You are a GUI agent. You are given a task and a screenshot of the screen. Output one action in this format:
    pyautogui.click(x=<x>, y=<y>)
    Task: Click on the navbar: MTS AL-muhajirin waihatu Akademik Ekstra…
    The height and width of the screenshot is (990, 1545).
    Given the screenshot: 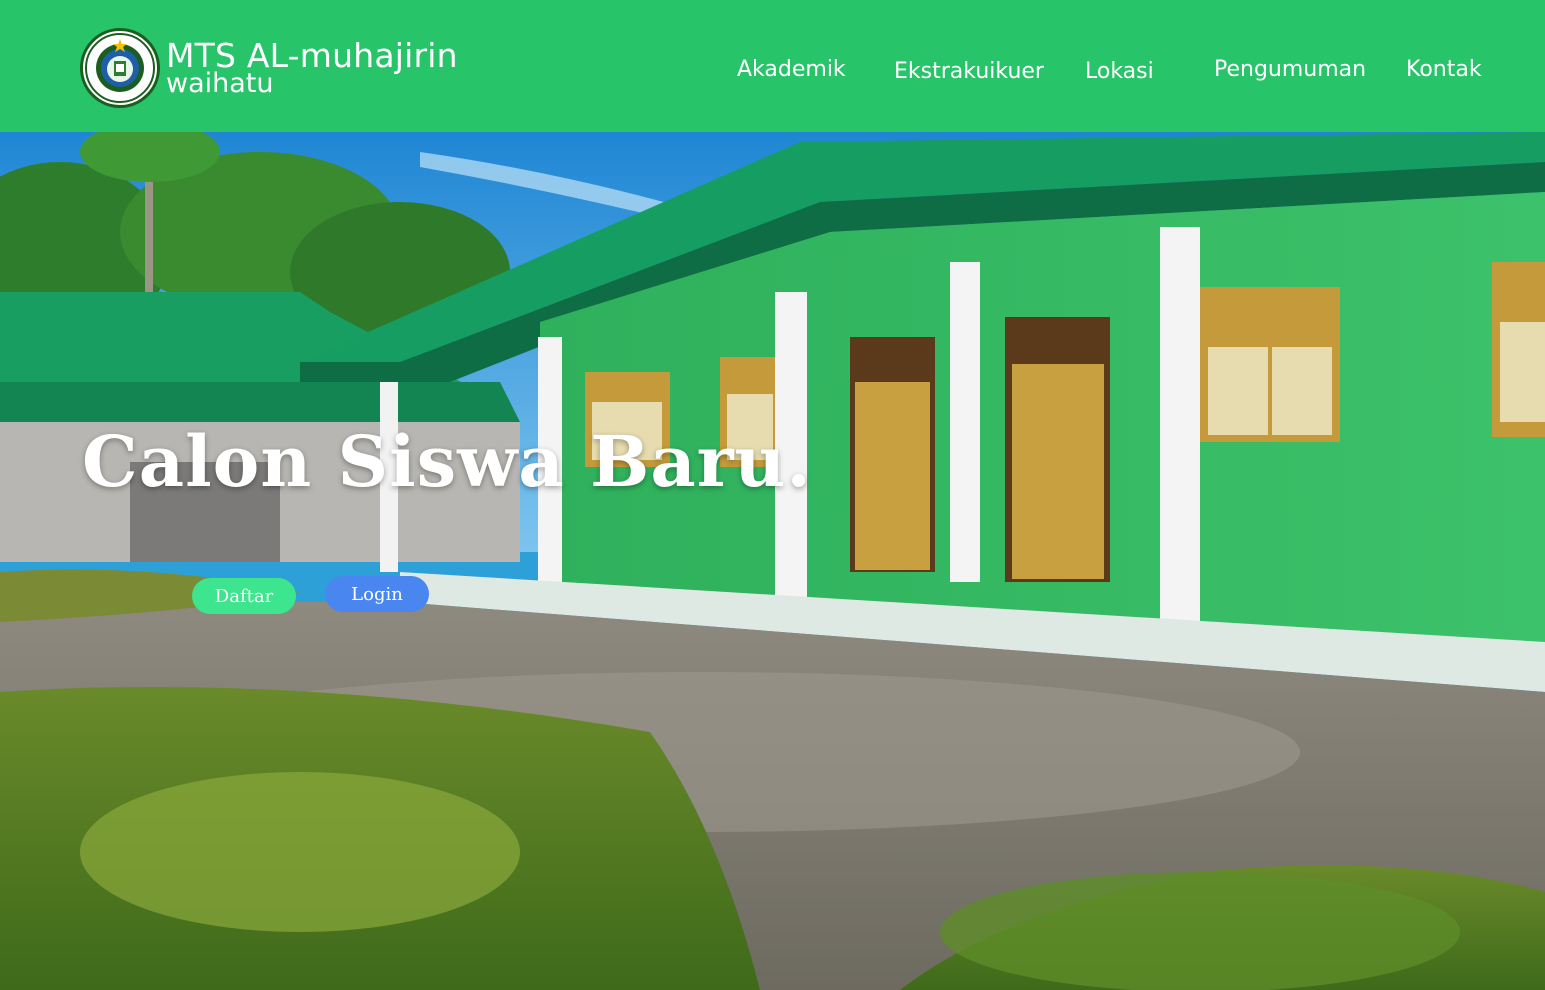 What is the action you would take?
    pyautogui.click(x=772, y=66)
    